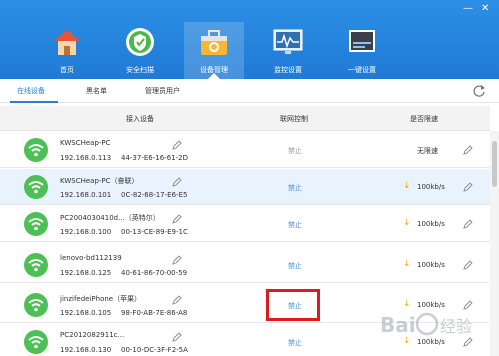 This screenshot has width=499, height=356. Describe the element at coordinates (162, 91) in the screenshot. I see `tab-admin-users: 管理员用户` at that location.